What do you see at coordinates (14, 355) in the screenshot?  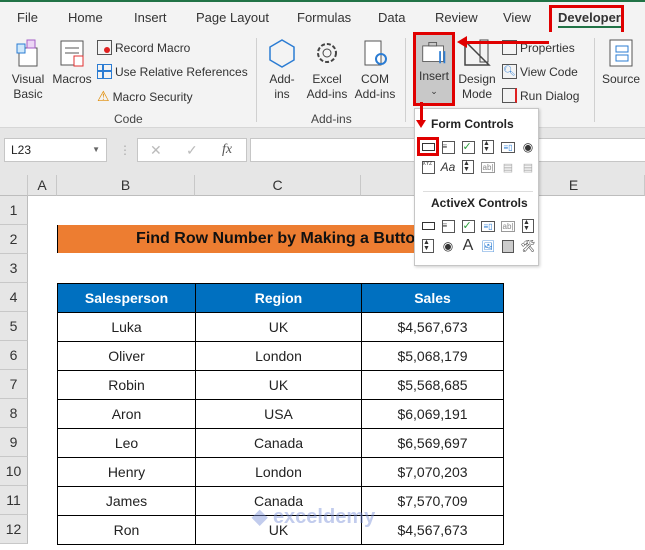 I see `row-header-6: 6` at bounding box center [14, 355].